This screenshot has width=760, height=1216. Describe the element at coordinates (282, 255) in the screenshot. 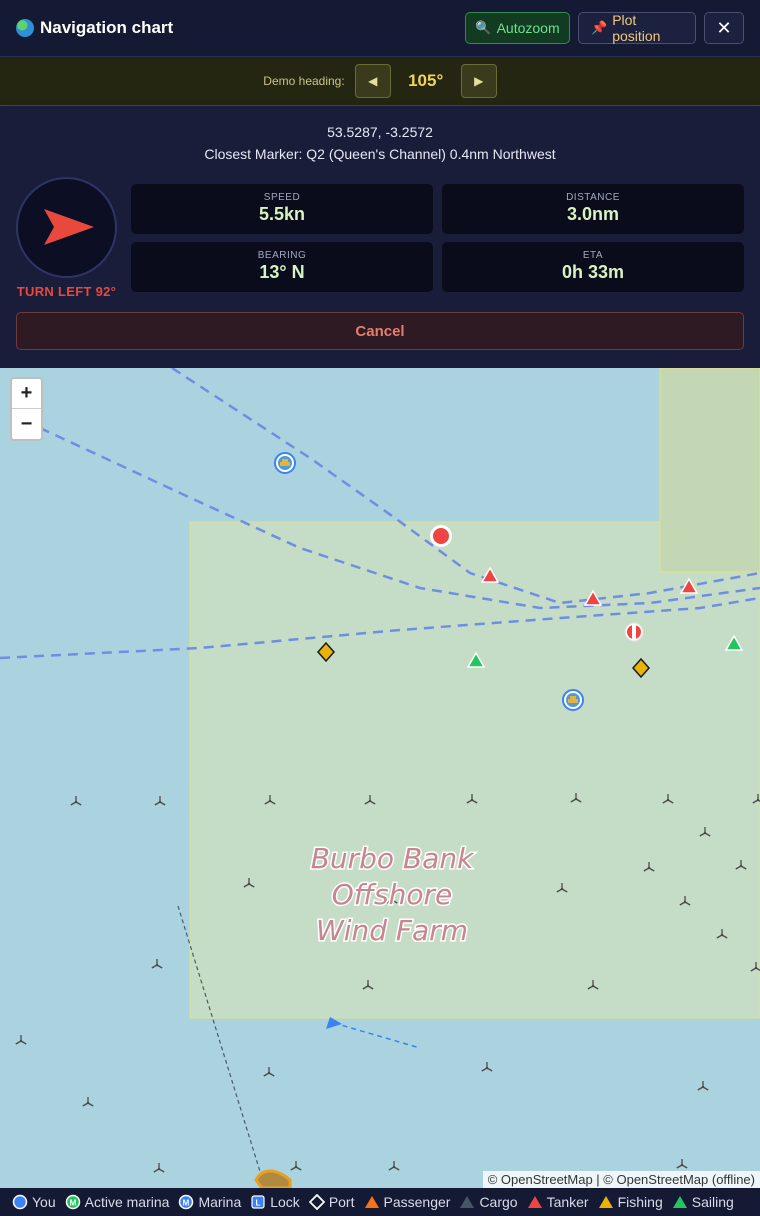

I see `bearing-key: BEARING` at that location.